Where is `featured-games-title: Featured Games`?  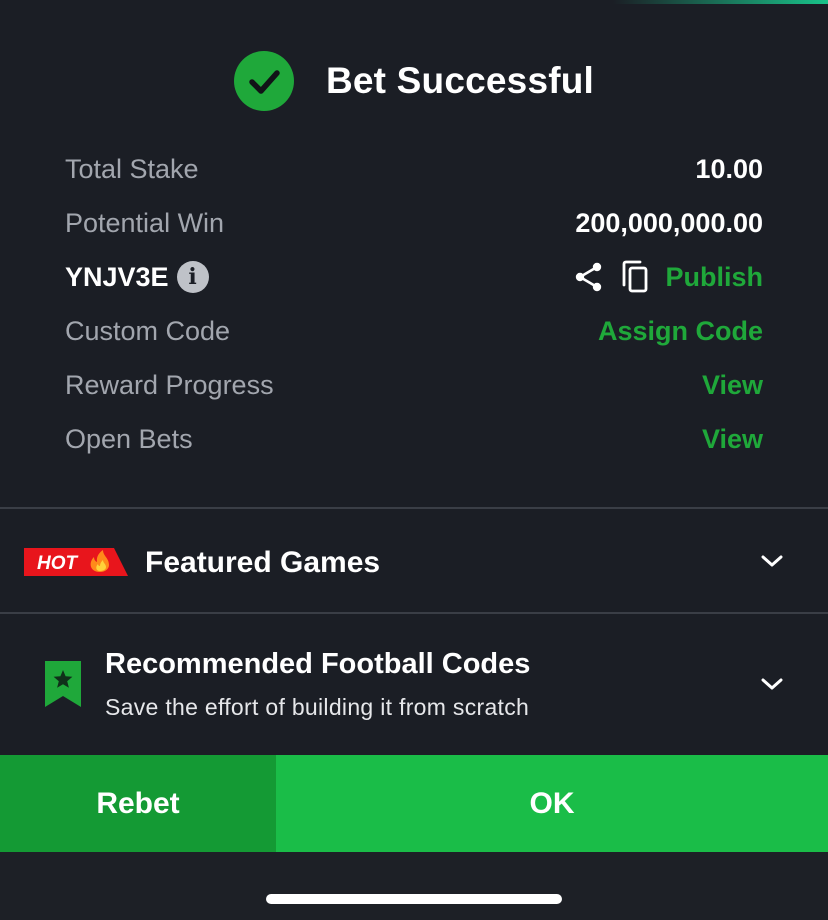 featured-games-title: Featured Games is located at coordinates (263, 562).